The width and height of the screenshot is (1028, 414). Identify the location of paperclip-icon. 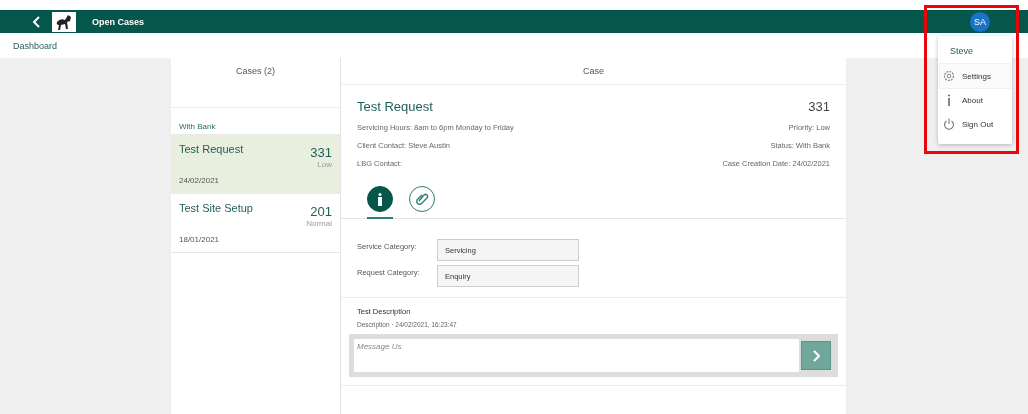
(422, 199).